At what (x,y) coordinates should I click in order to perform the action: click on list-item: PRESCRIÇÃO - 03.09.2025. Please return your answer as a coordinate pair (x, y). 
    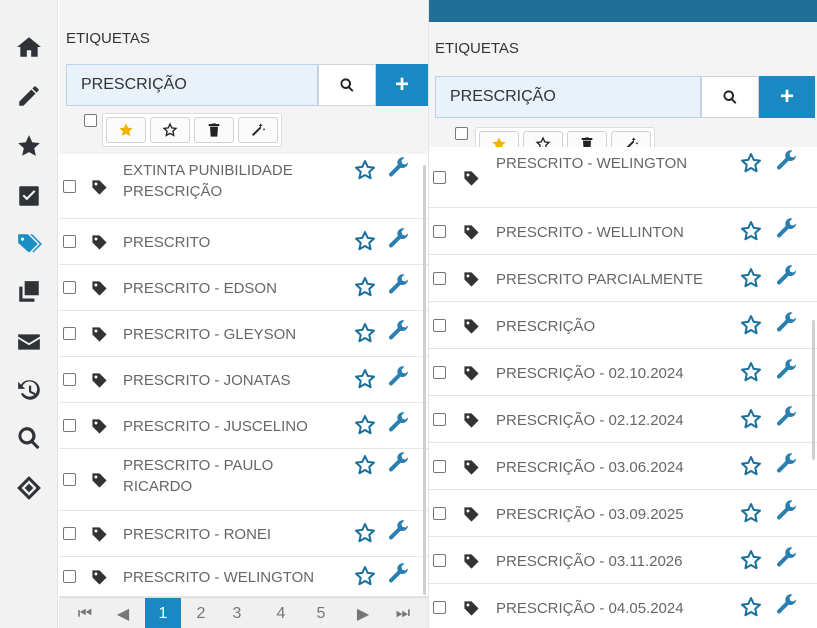
    Looking at the image, I should click on (623, 513).